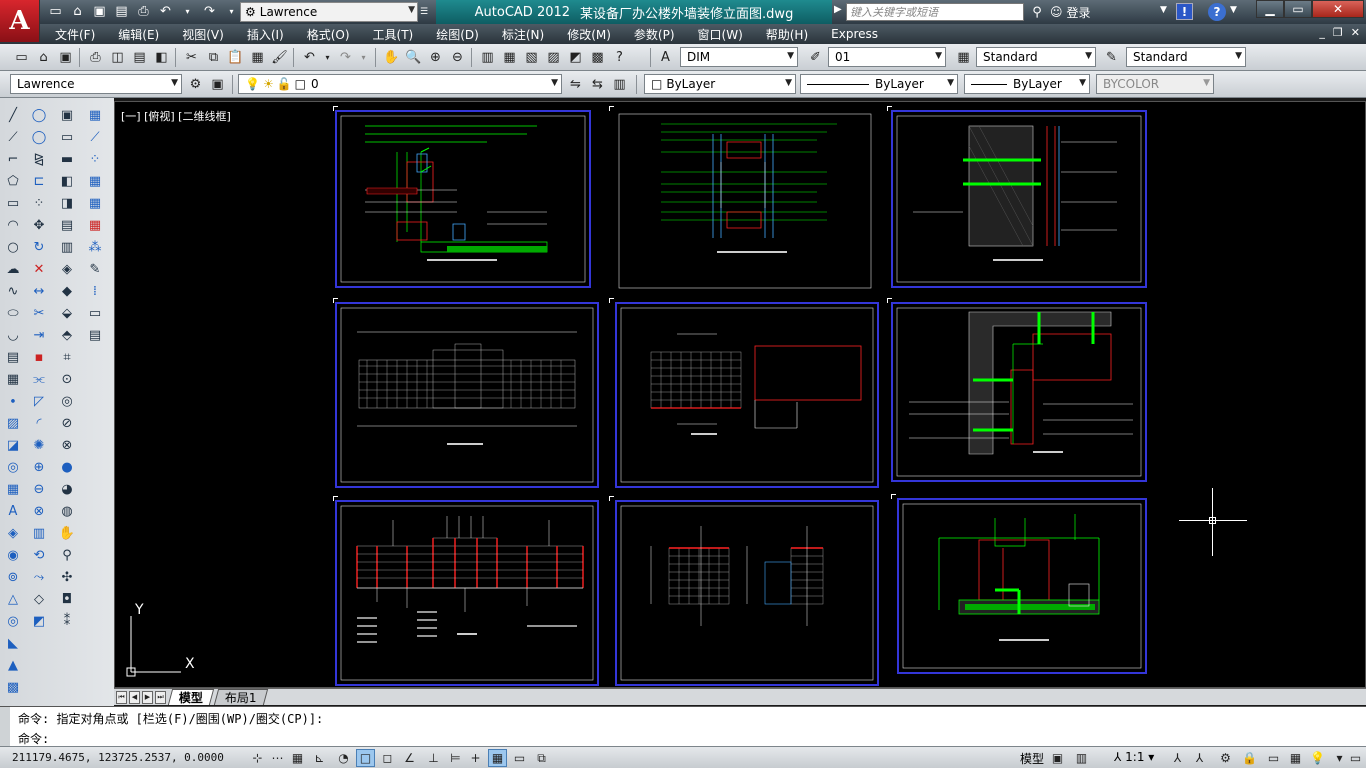 The width and height of the screenshot is (1366, 768). I want to click on array-icon: ⁘, so click(39, 203).